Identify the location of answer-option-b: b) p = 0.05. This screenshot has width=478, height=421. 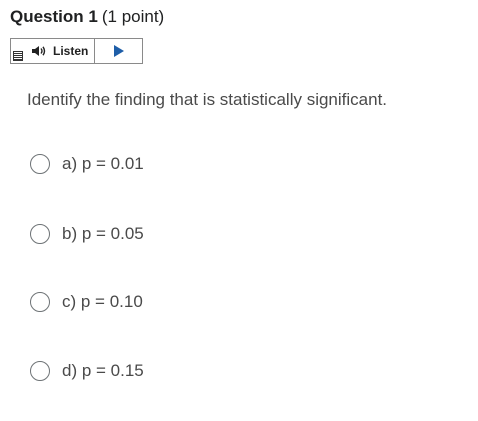
(87, 234).